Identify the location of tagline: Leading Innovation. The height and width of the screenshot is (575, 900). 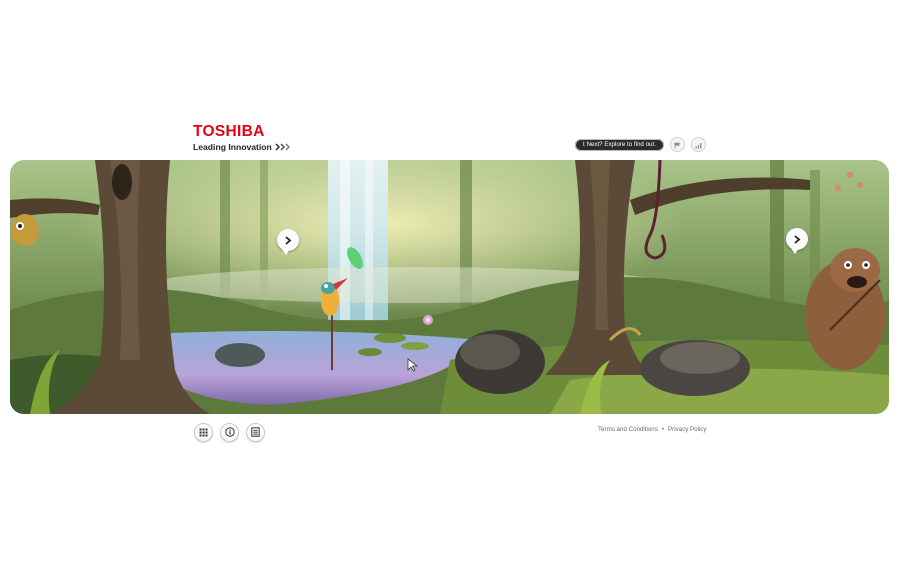
(242, 147).